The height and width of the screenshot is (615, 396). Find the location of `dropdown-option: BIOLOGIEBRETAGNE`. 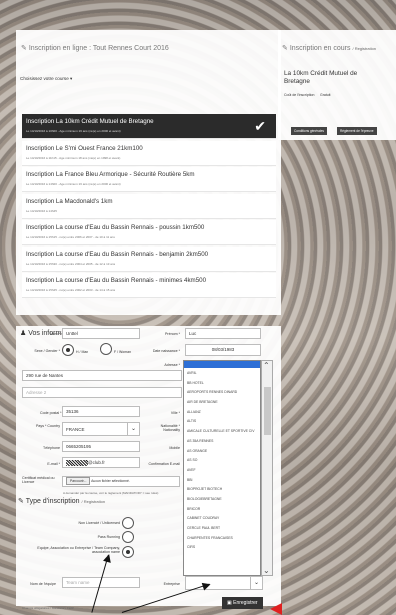

dropdown-option: BIOLOGIEBRETAGNE is located at coordinates (222, 499).